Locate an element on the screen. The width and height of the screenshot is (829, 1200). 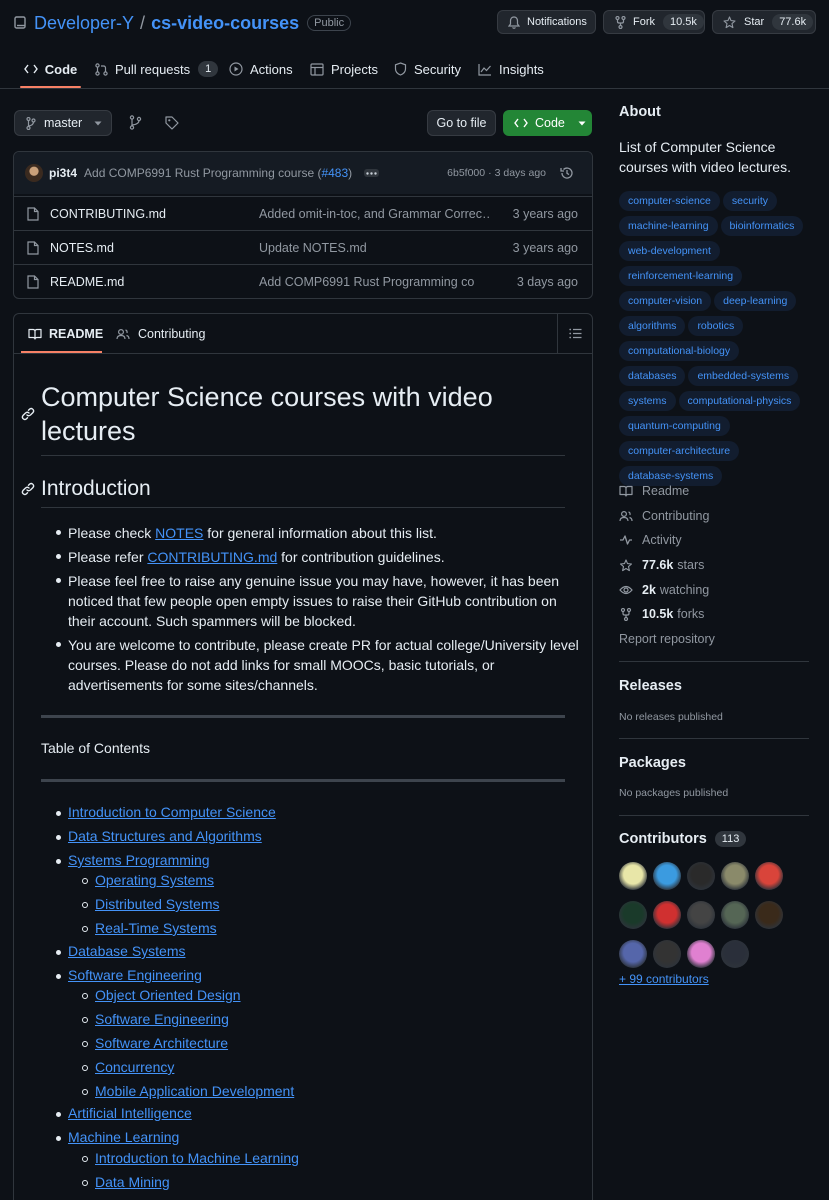
packages-heading: Packages is located at coordinates (652, 763).